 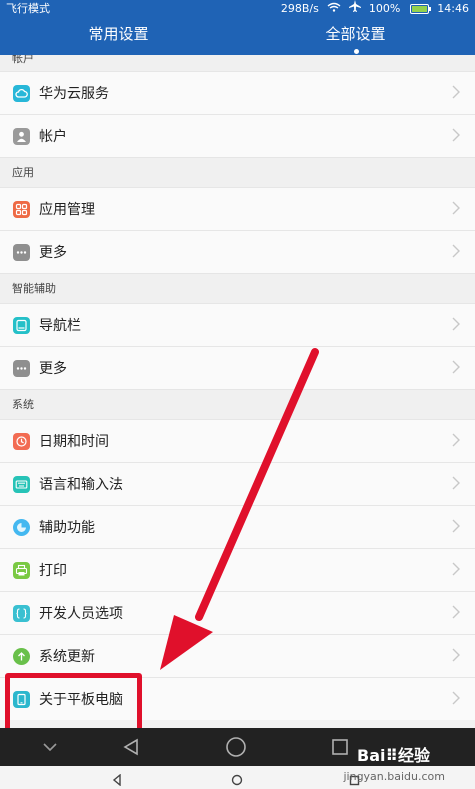 I want to click on cloud-icon, so click(x=21, y=93).